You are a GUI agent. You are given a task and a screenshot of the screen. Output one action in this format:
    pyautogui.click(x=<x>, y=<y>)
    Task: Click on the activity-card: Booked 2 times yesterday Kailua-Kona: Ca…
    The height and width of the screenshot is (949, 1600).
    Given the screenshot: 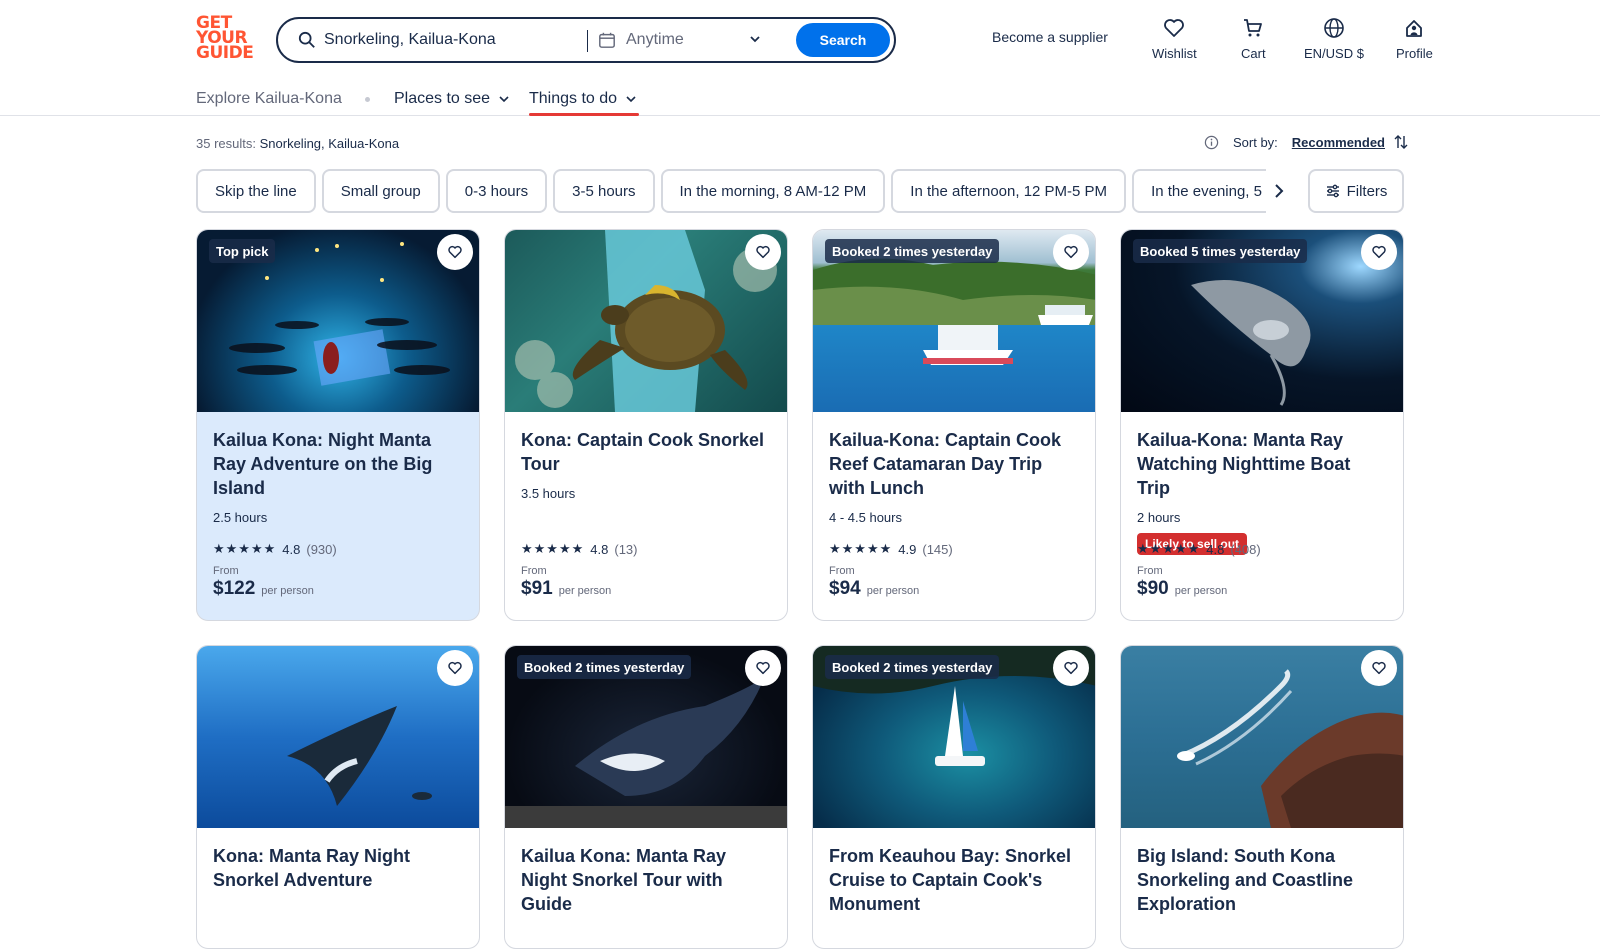 What is the action you would take?
    pyautogui.click(x=954, y=425)
    